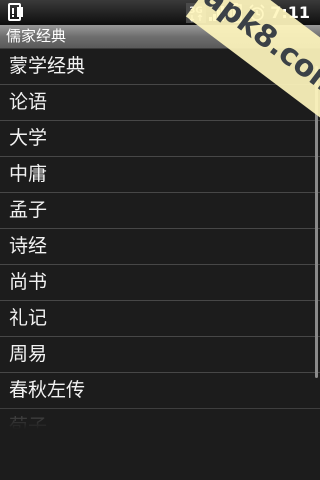  Describe the element at coordinates (36, 36) in the screenshot. I see `app-title: 儒家经典` at that location.